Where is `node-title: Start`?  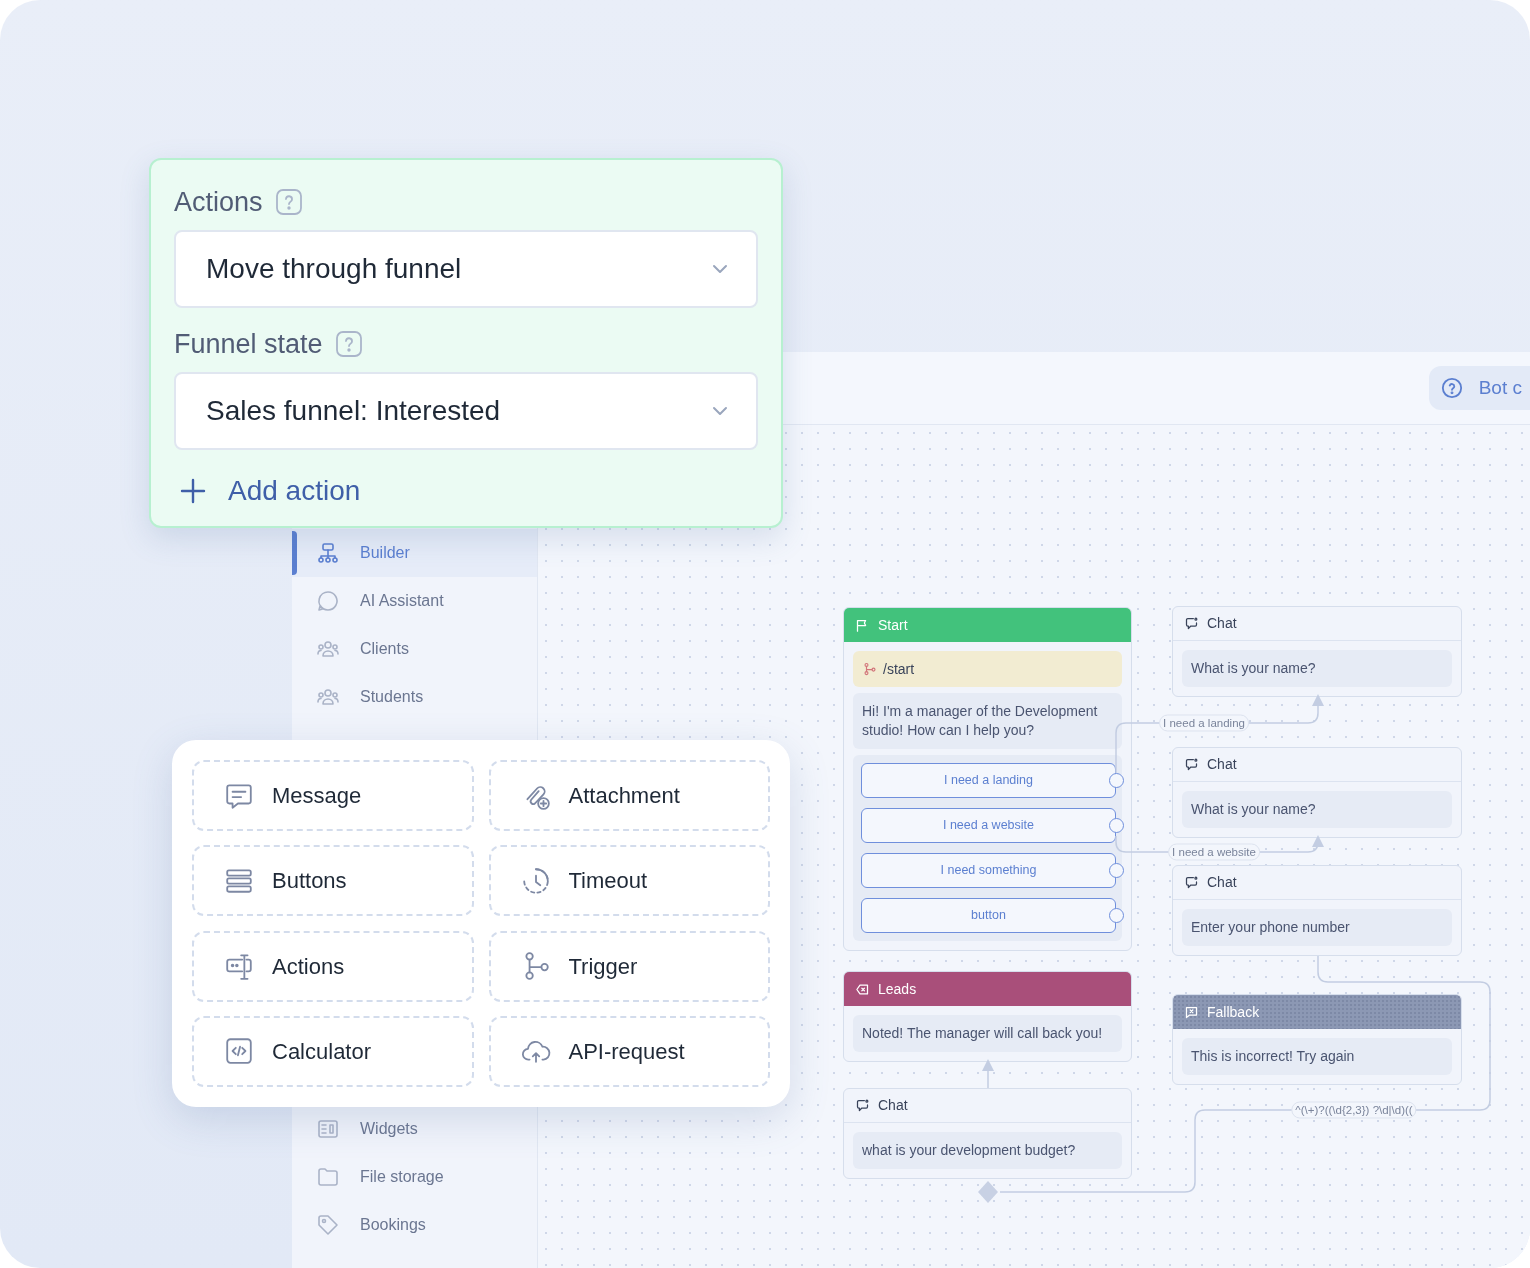
node-title: Start is located at coordinates (893, 625).